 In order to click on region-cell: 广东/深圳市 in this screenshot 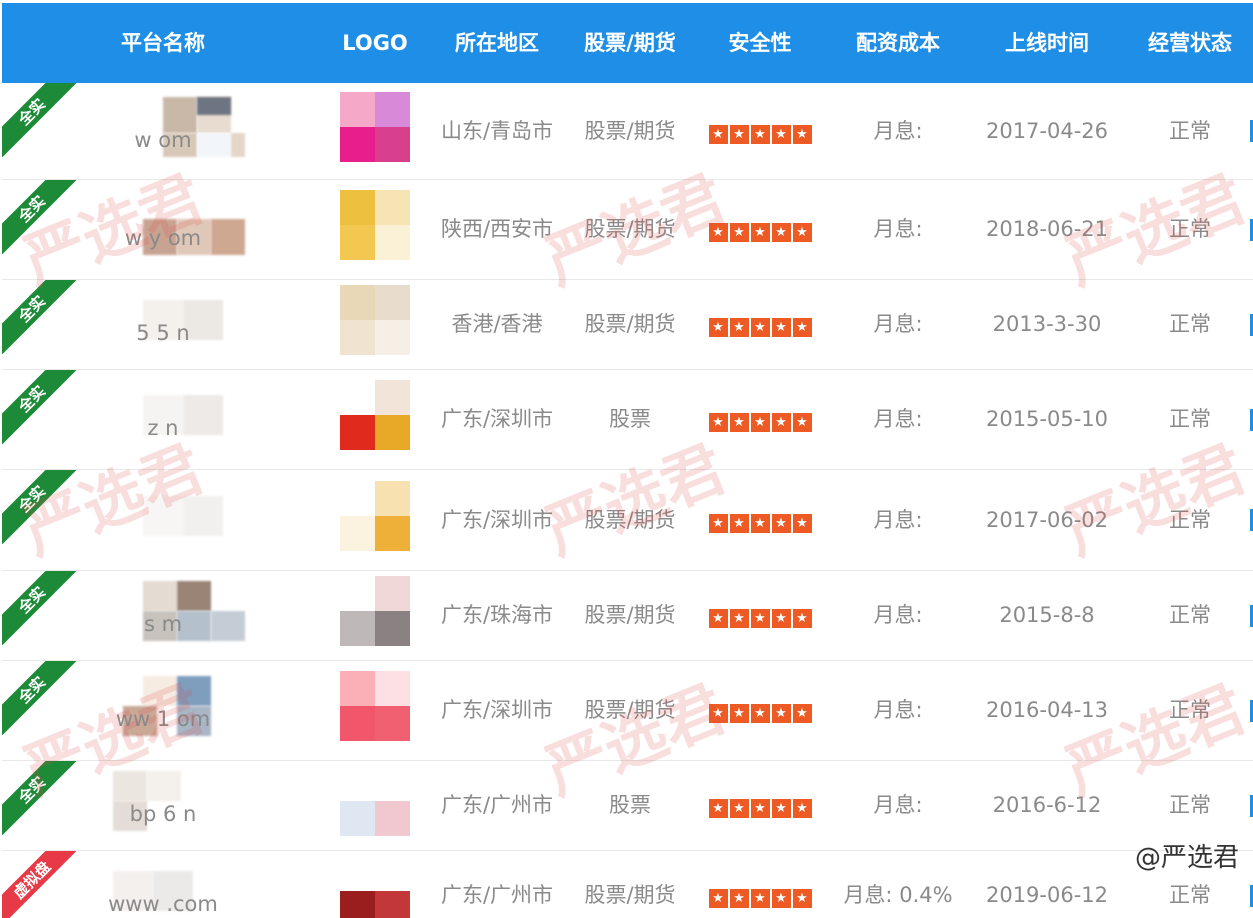, I will do `click(497, 519)`.